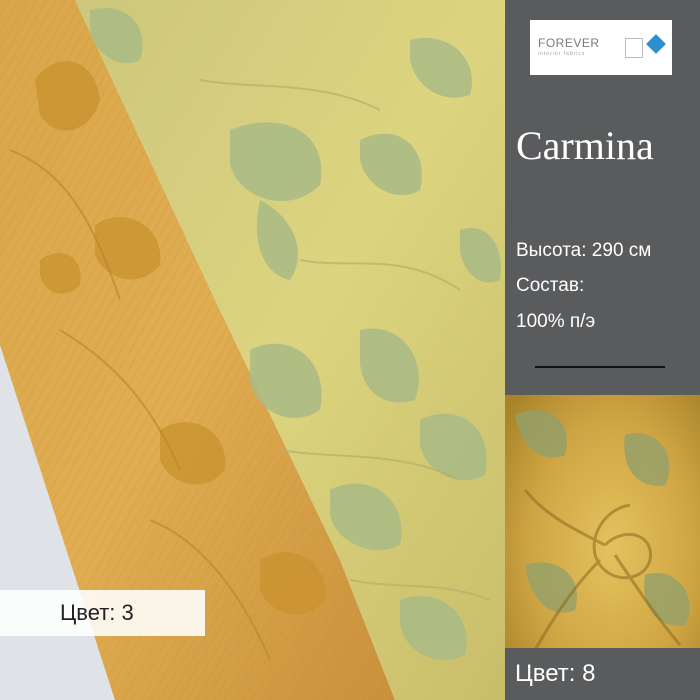 This screenshot has height=700, width=700. What do you see at coordinates (97, 612) in the screenshot?
I see `color-label-left-text: Цвет: 3` at bounding box center [97, 612].